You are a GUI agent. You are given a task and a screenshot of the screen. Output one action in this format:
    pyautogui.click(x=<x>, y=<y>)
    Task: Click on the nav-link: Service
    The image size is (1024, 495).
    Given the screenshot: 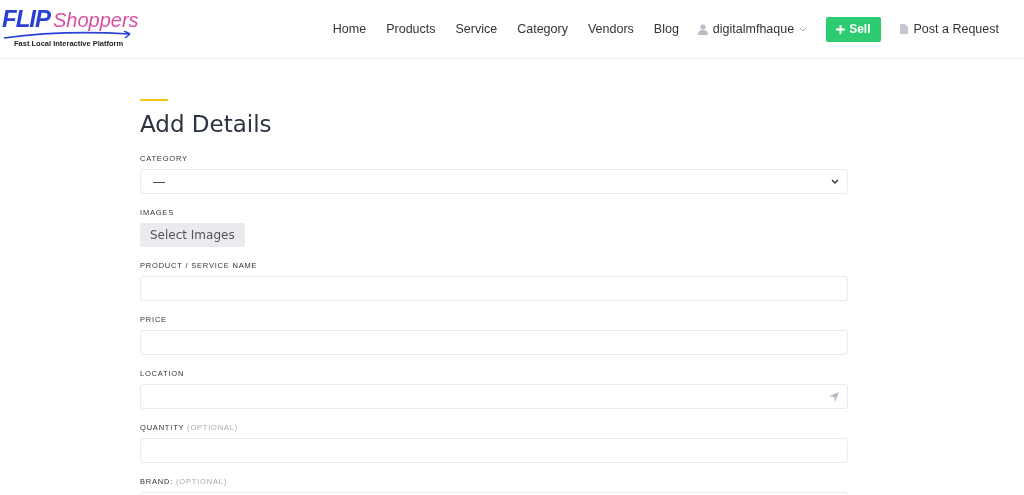 What is the action you would take?
    pyautogui.click(x=476, y=29)
    